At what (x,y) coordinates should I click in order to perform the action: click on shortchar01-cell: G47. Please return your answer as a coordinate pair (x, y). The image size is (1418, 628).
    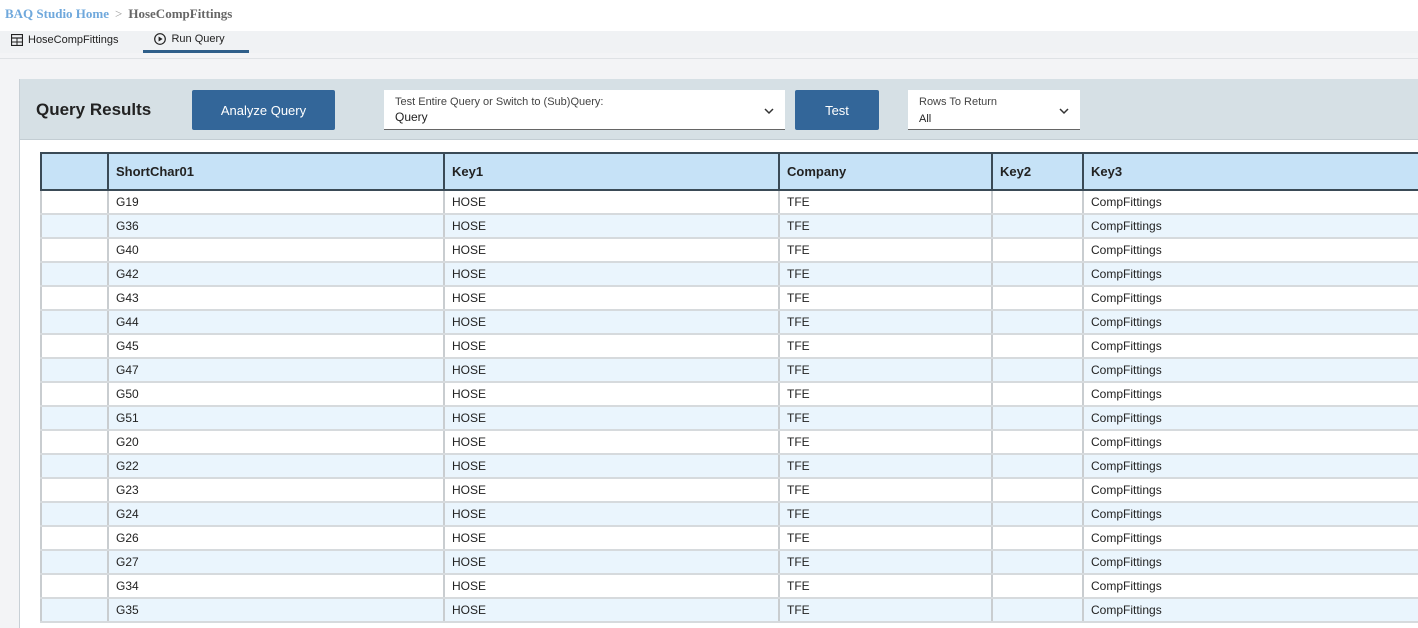
    Looking at the image, I should click on (276, 370).